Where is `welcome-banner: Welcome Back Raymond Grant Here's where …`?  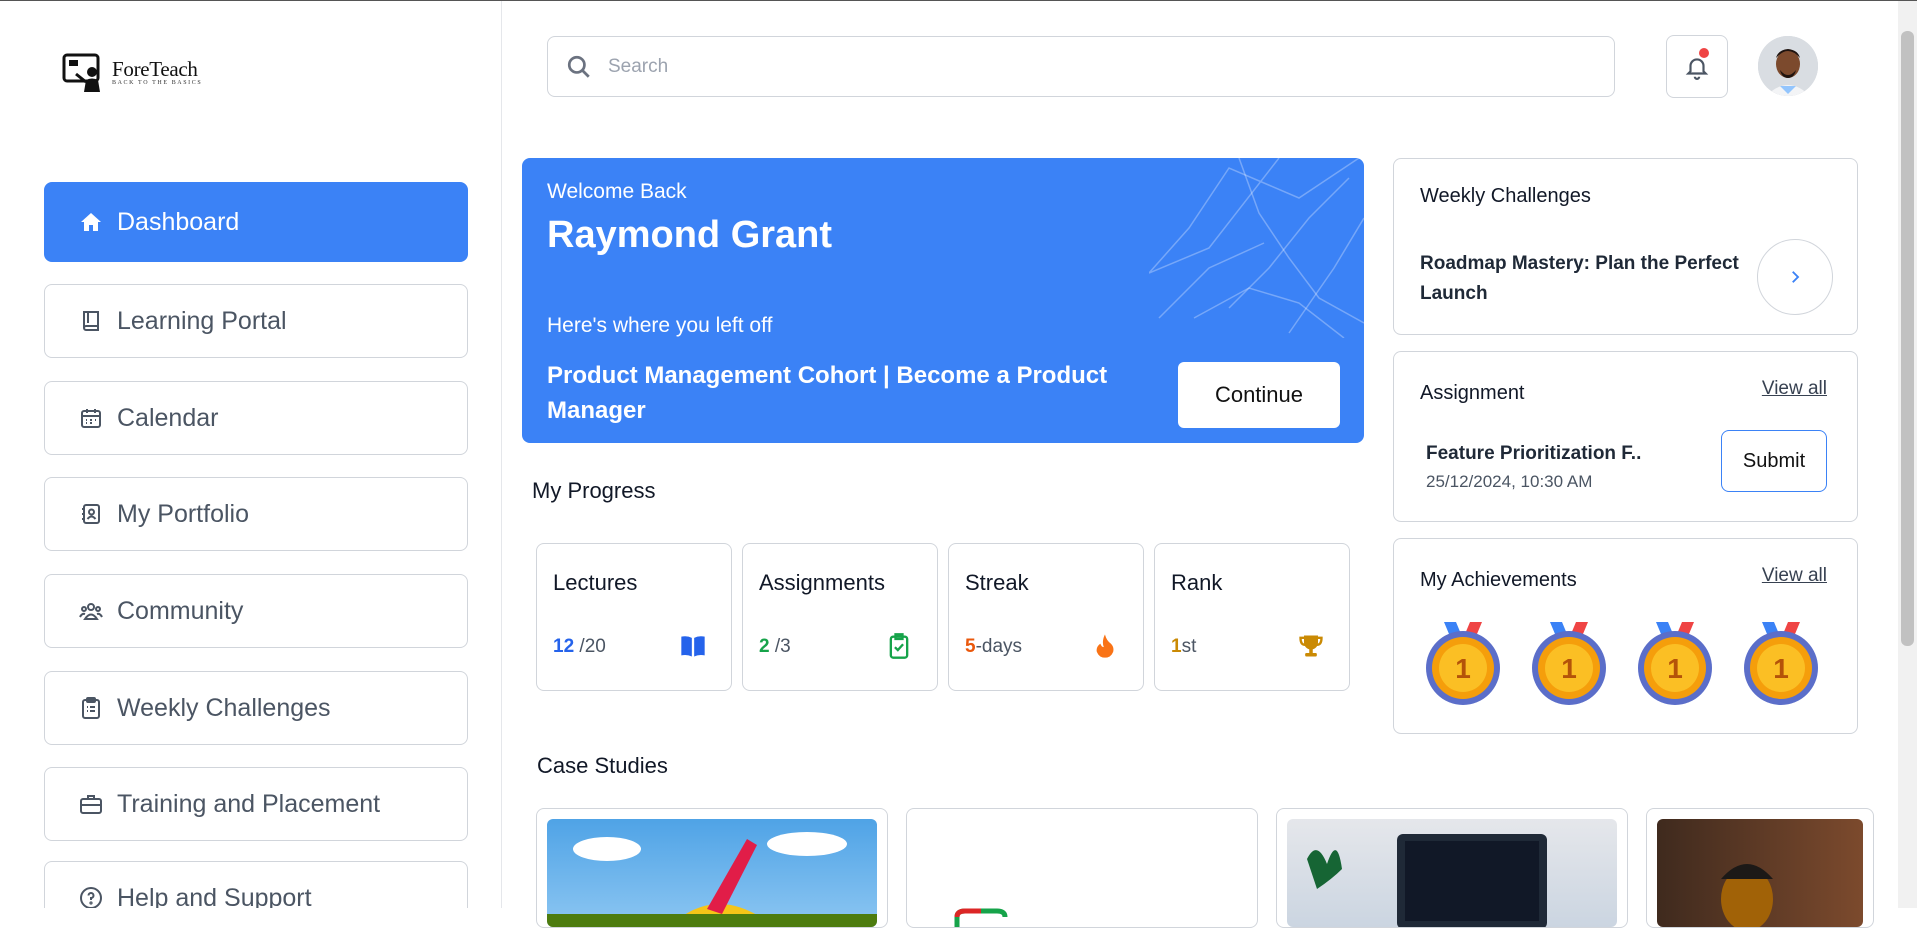
welcome-banner: Welcome Back Raymond Grant Here's where … is located at coordinates (943, 300).